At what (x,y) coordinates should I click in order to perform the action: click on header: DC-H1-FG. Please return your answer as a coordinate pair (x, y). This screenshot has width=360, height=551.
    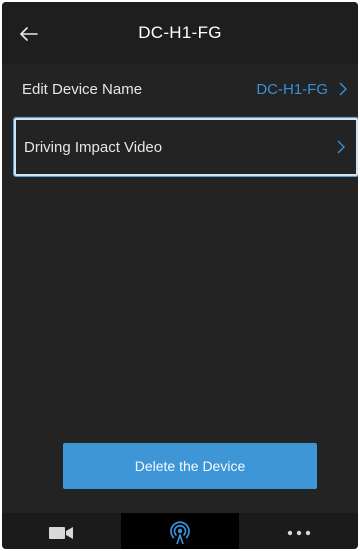
    Looking at the image, I should click on (180, 33).